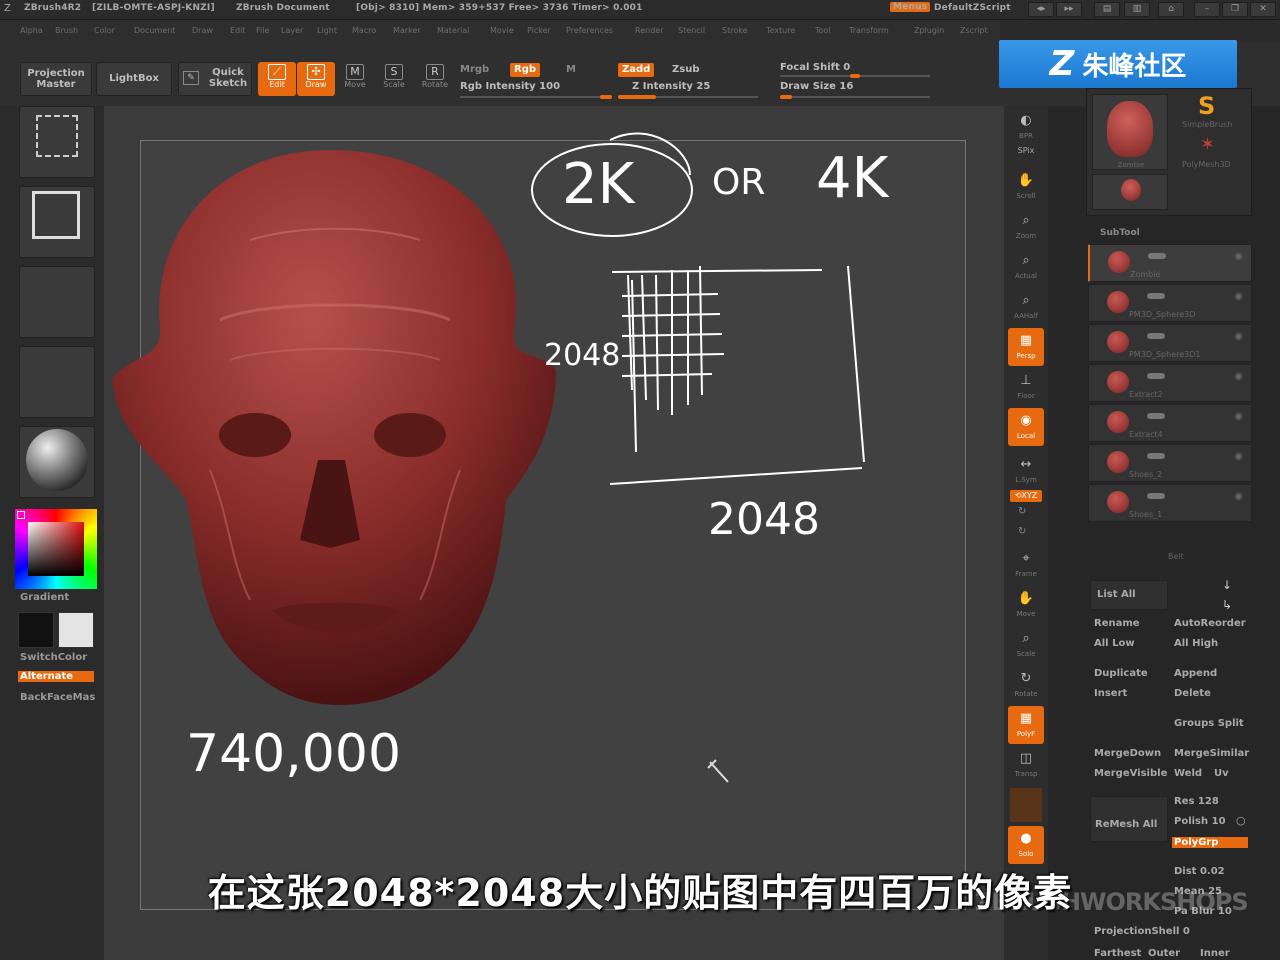 This screenshot has width=1280, height=960. I want to click on menu-document: Document, so click(154, 30).